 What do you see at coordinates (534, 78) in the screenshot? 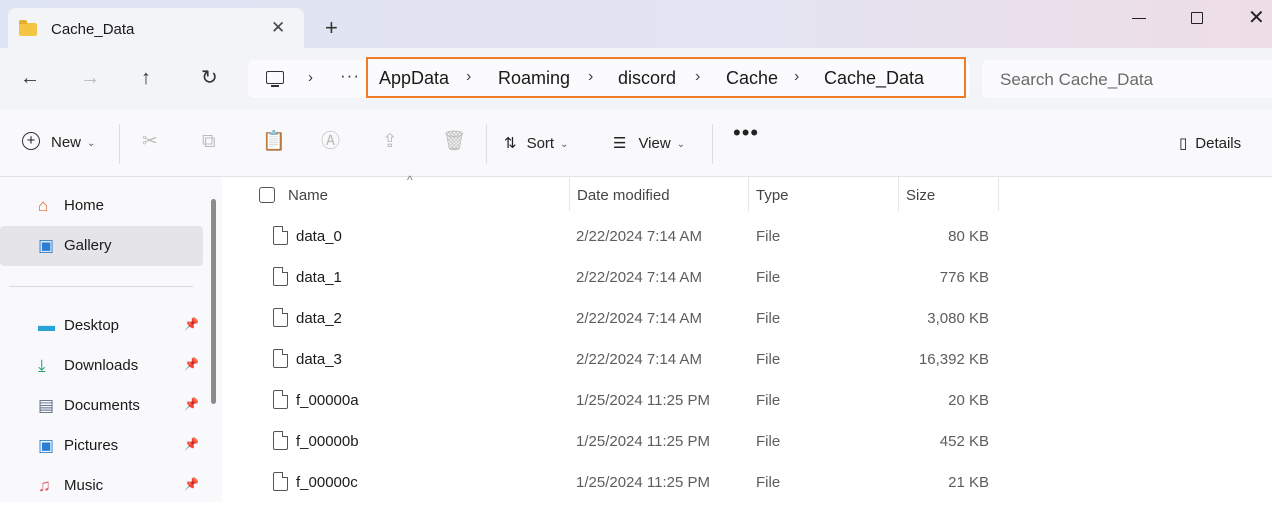
I see `breadcrumb-roaming: Roaming` at bounding box center [534, 78].